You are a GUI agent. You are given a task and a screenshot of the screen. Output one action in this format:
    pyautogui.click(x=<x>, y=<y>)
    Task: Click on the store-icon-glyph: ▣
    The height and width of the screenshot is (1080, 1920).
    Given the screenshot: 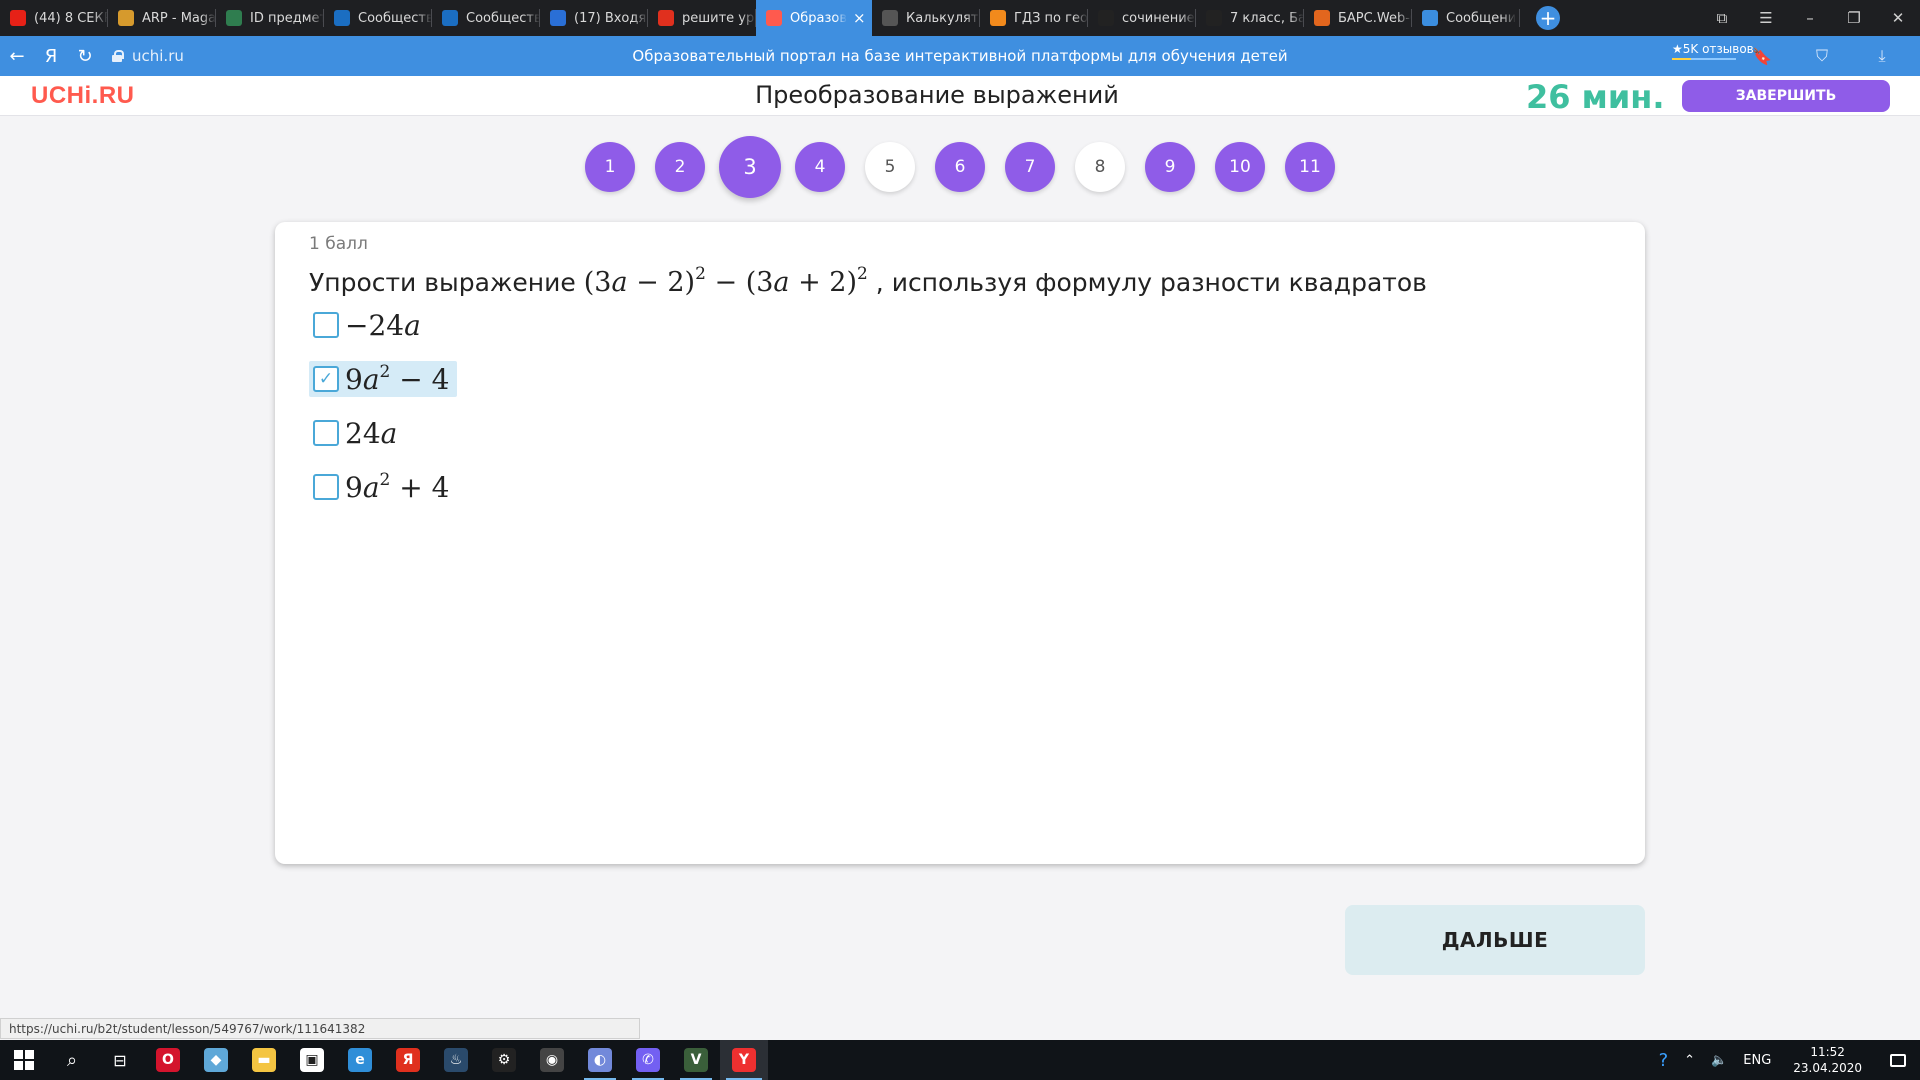 What is the action you would take?
    pyautogui.click(x=312, y=1060)
    